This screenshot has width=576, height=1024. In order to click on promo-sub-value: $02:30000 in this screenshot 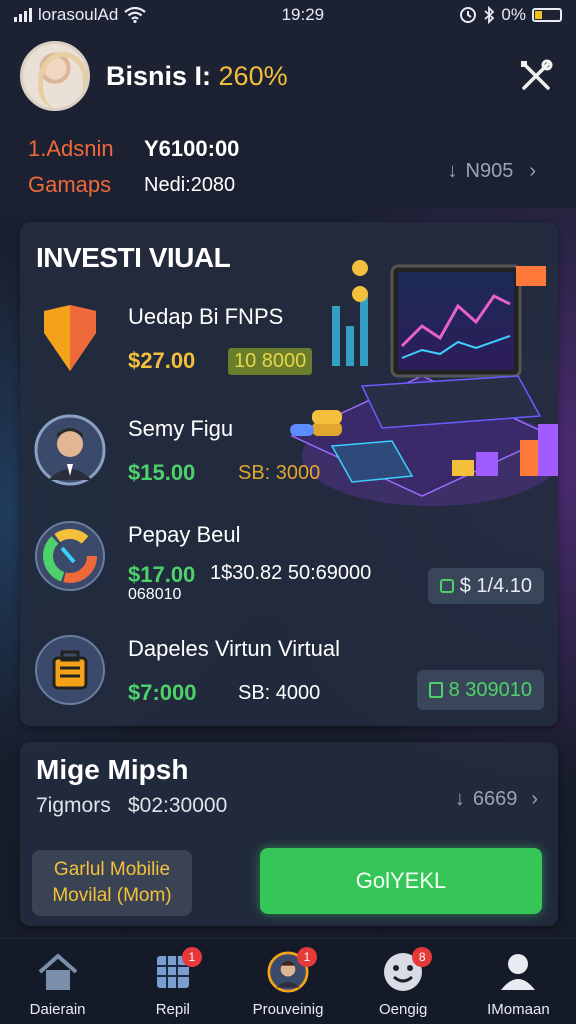, I will do `click(178, 805)`.